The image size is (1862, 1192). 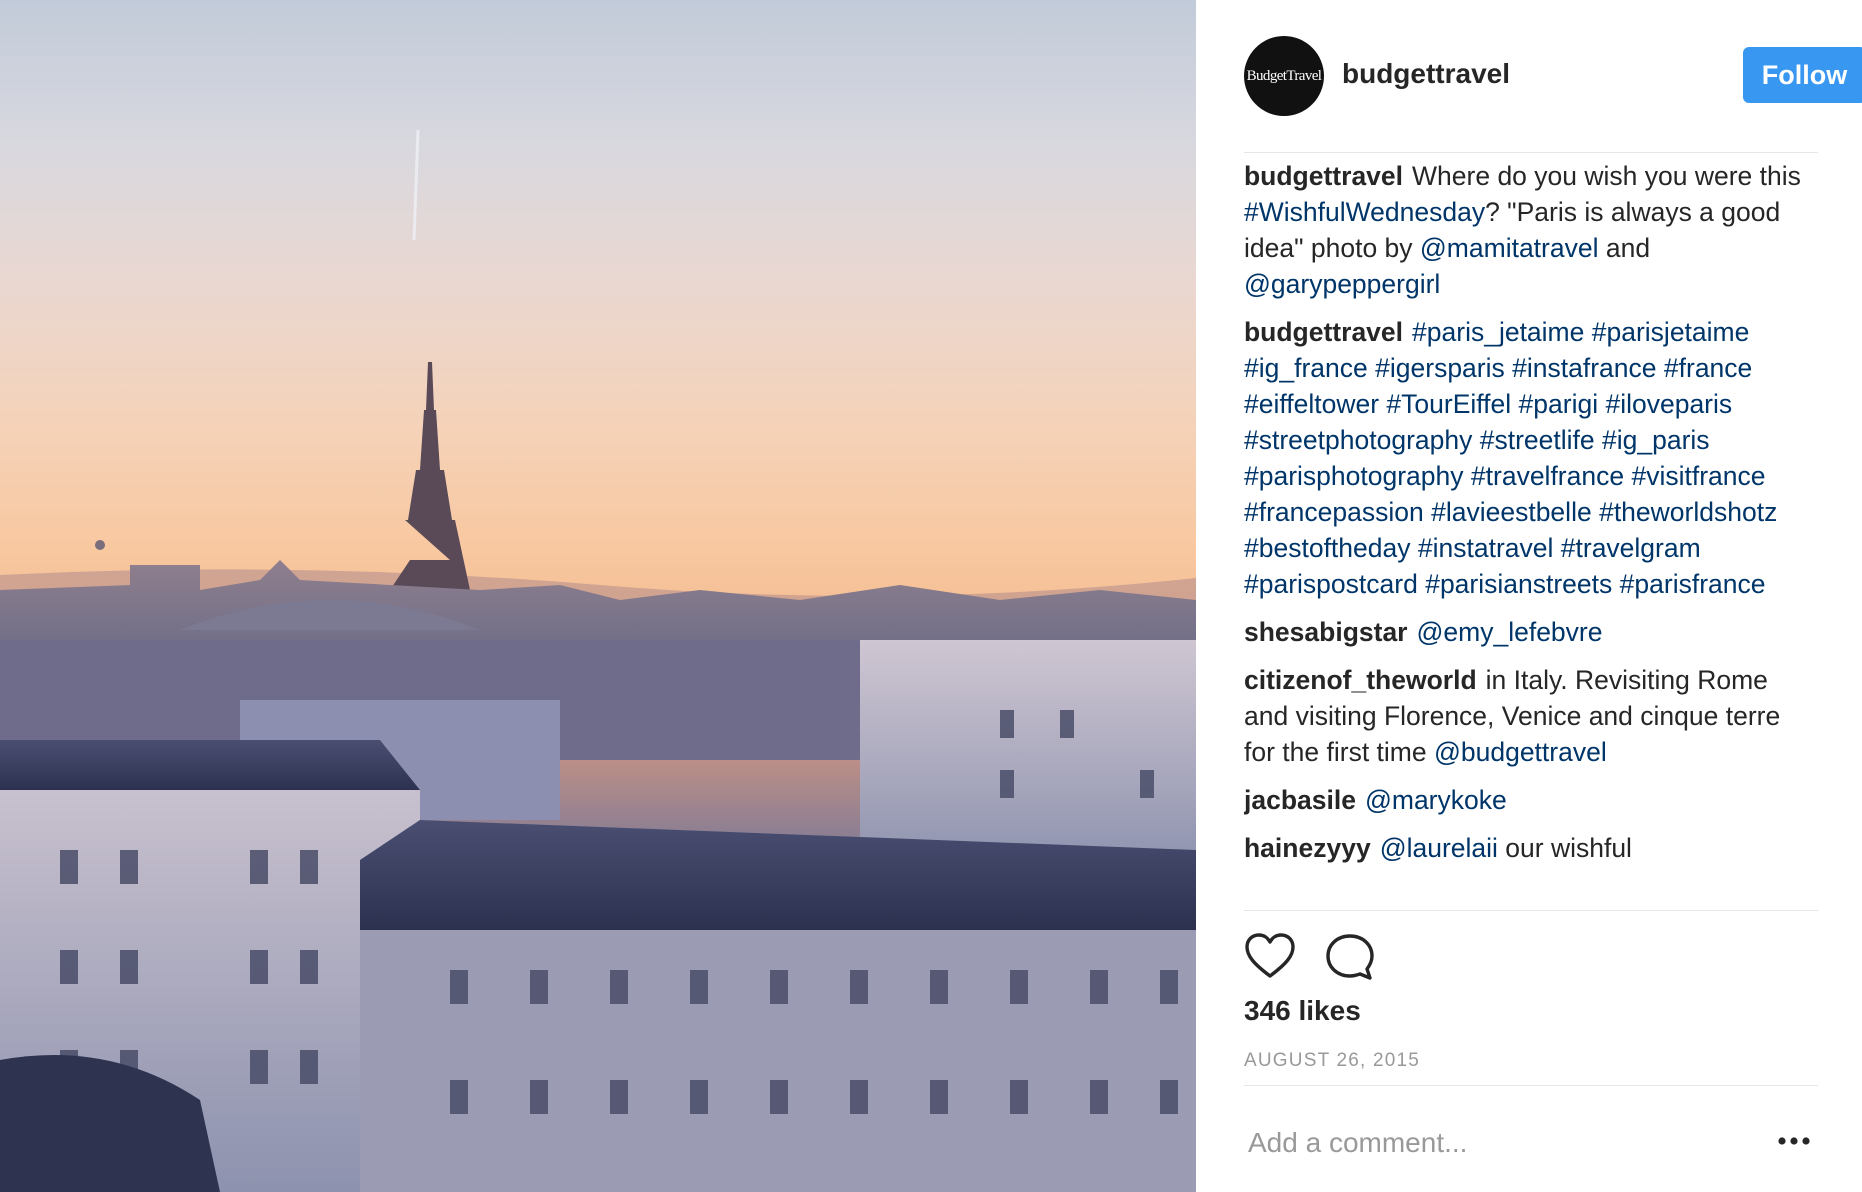 I want to click on hashtag-link: #travelfrance, so click(x=1547, y=476).